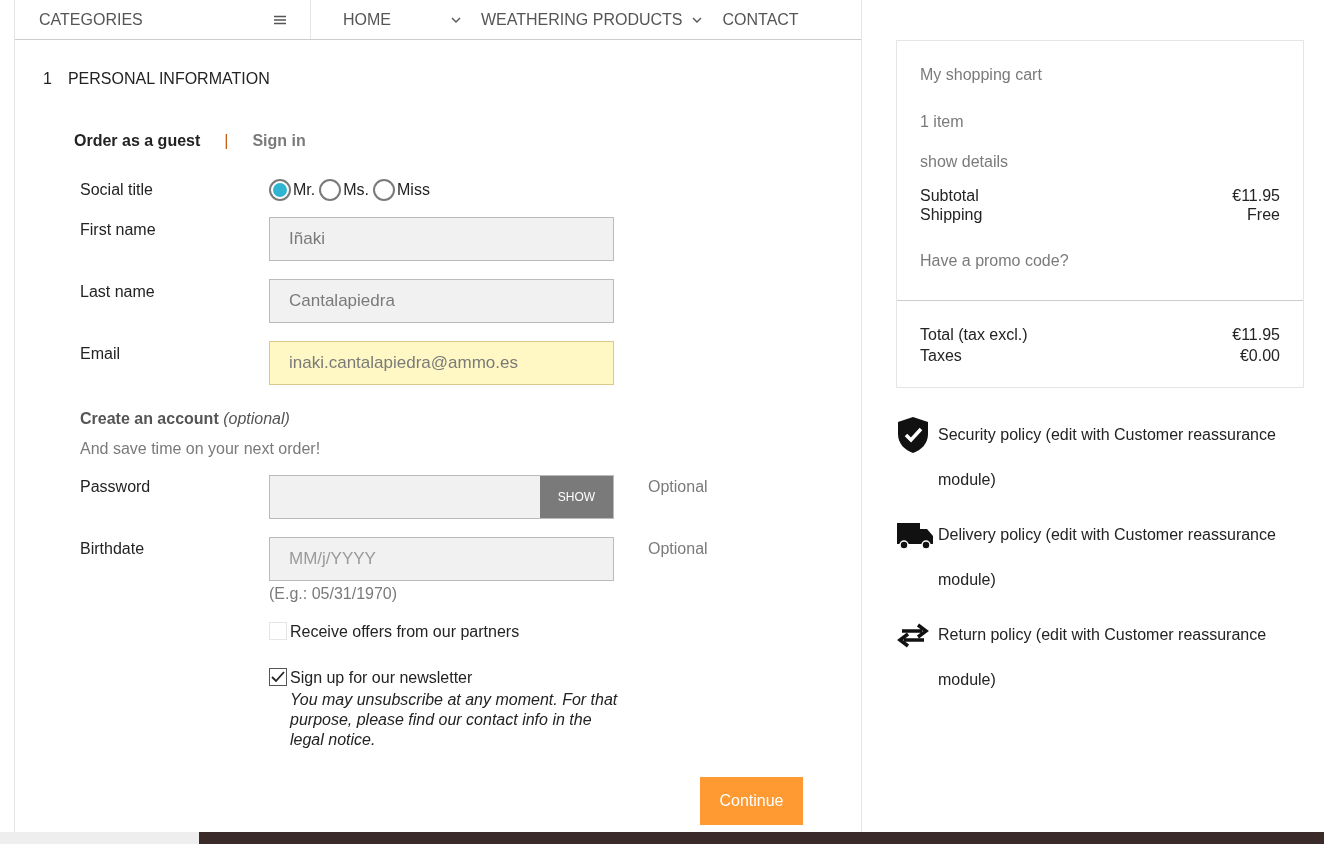 Image resolution: width=1324 pixels, height=844 pixels. Describe the element at coordinates (913, 434) in the screenshot. I see `shield-check-icon` at that location.